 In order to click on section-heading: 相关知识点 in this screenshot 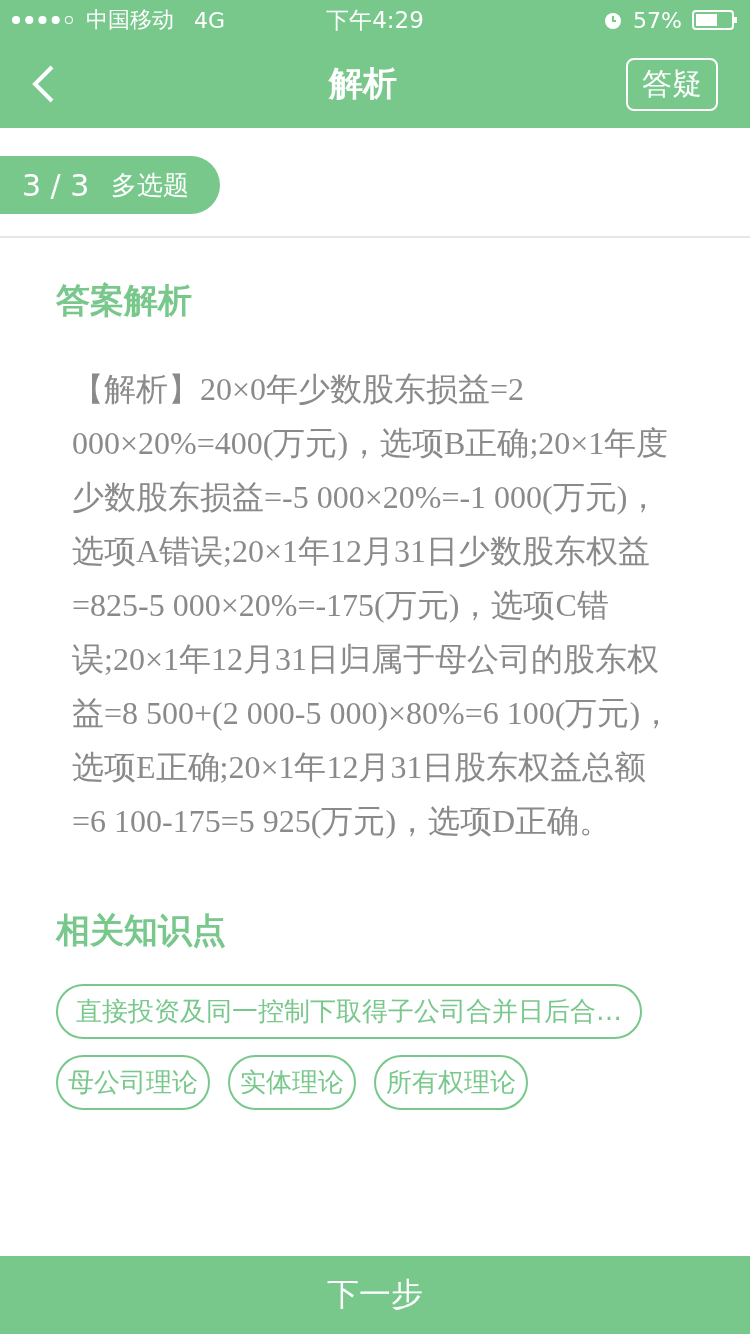, I will do `click(141, 930)`.